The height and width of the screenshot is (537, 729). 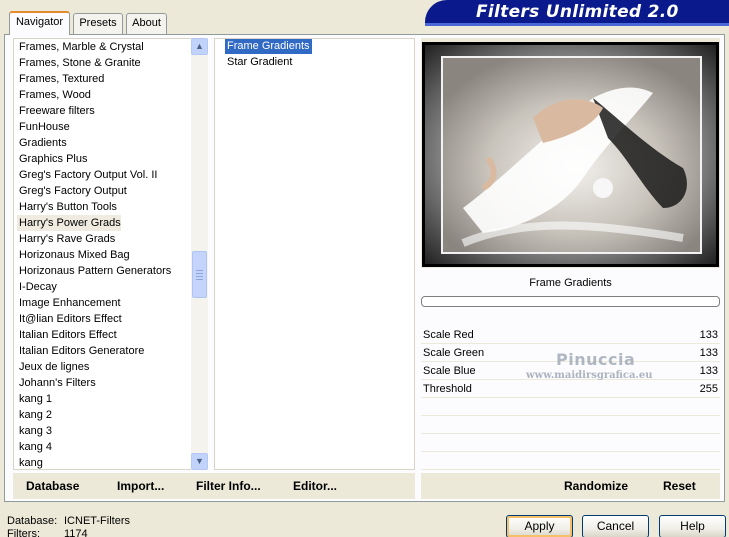 I want to click on category-item: Greg's Factory Output, so click(x=104, y=191).